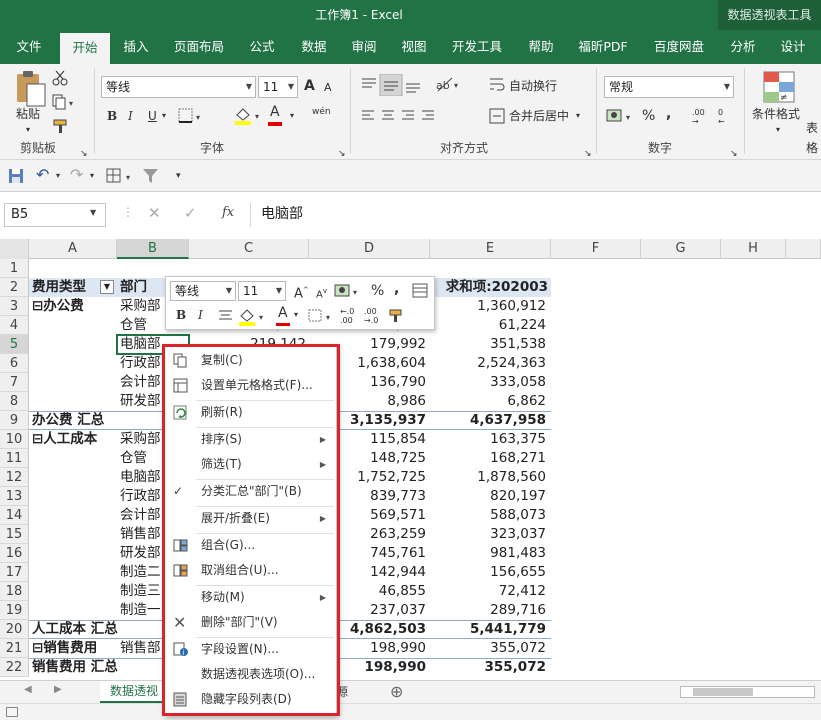 The height and width of the screenshot is (720, 821). Describe the element at coordinates (488, 344) in the screenshot. I see `value-cell: 351,538` at that location.